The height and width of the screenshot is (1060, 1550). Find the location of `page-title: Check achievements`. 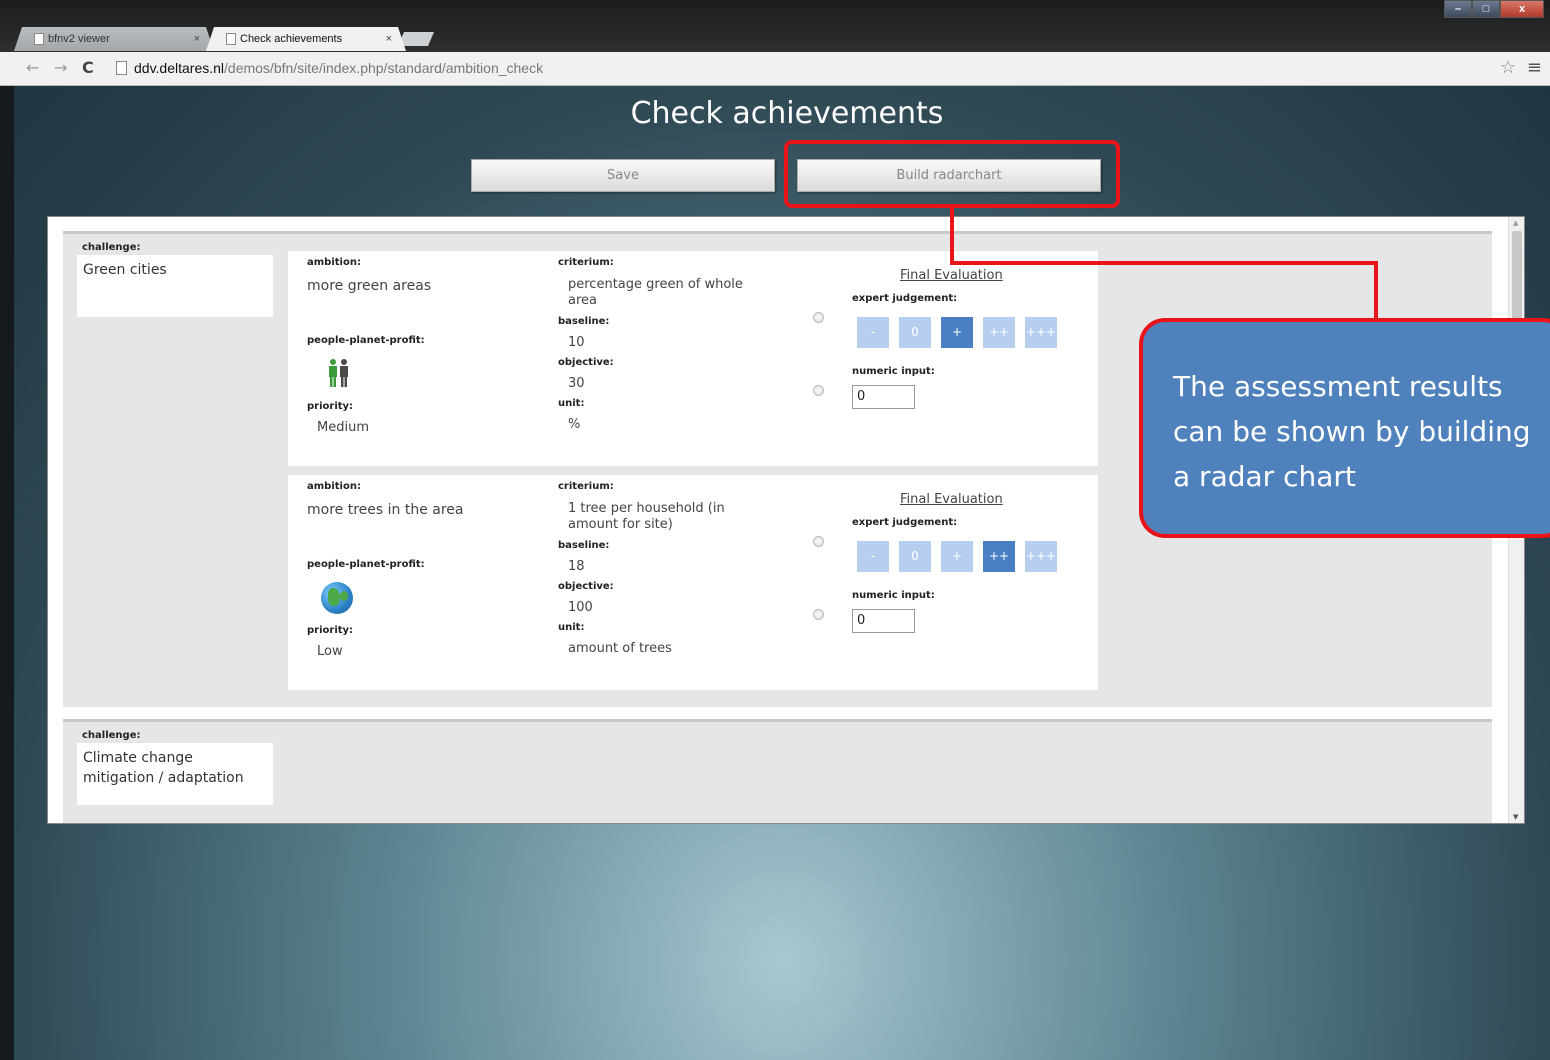

page-title: Check achievements is located at coordinates (787, 113).